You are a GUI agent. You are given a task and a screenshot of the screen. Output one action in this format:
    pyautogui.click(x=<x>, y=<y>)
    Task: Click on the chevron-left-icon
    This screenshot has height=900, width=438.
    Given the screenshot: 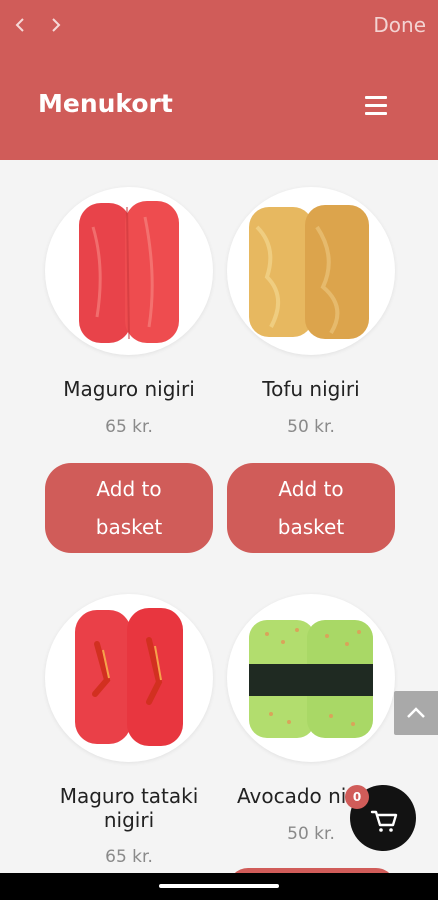 What is the action you would take?
    pyautogui.click(x=19, y=25)
    